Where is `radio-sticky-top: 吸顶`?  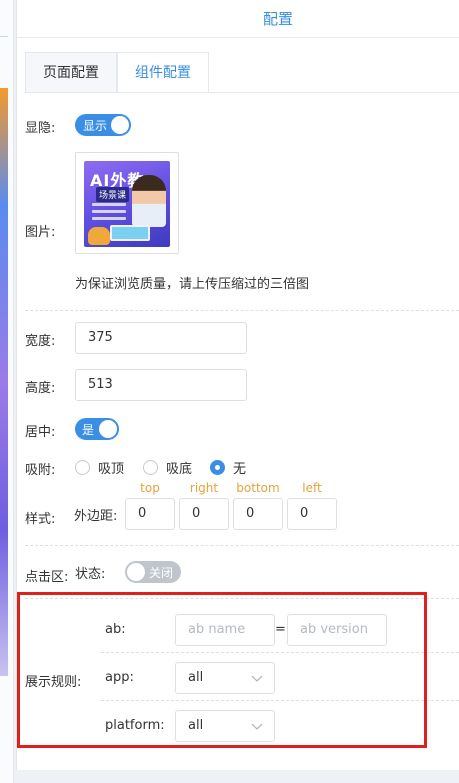
radio-sticky-top: 吸顶 is located at coordinates (99, 467).